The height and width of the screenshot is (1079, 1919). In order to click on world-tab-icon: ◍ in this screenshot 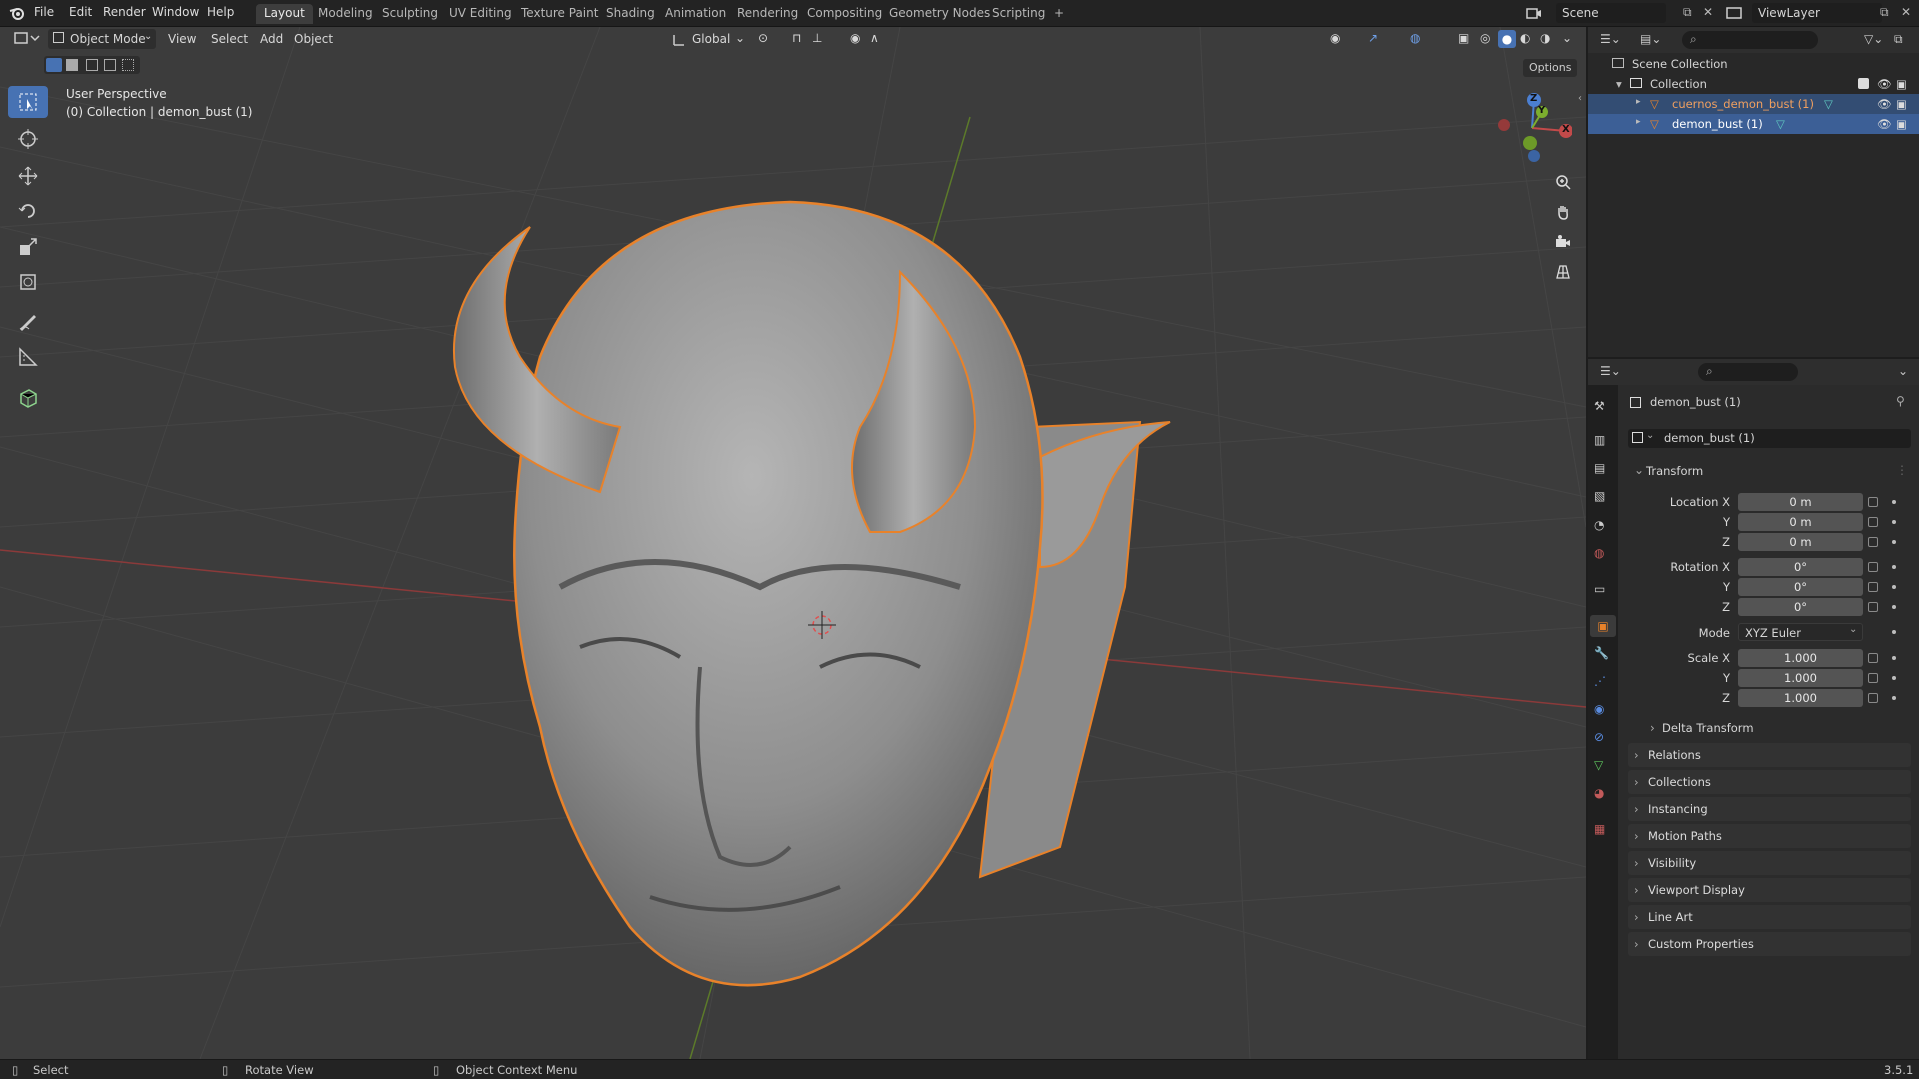, I will do `click(1603, 555)`.